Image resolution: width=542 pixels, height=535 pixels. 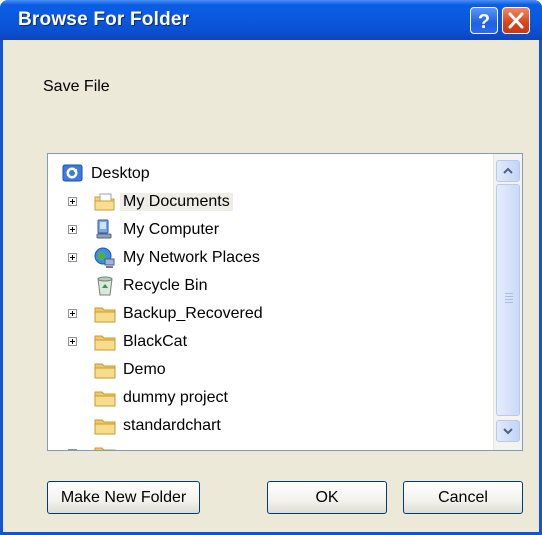 What do you see at coordinates (104, 257) in the screenshot?
I see `network-places-icon` at bounding box center [104, 257].